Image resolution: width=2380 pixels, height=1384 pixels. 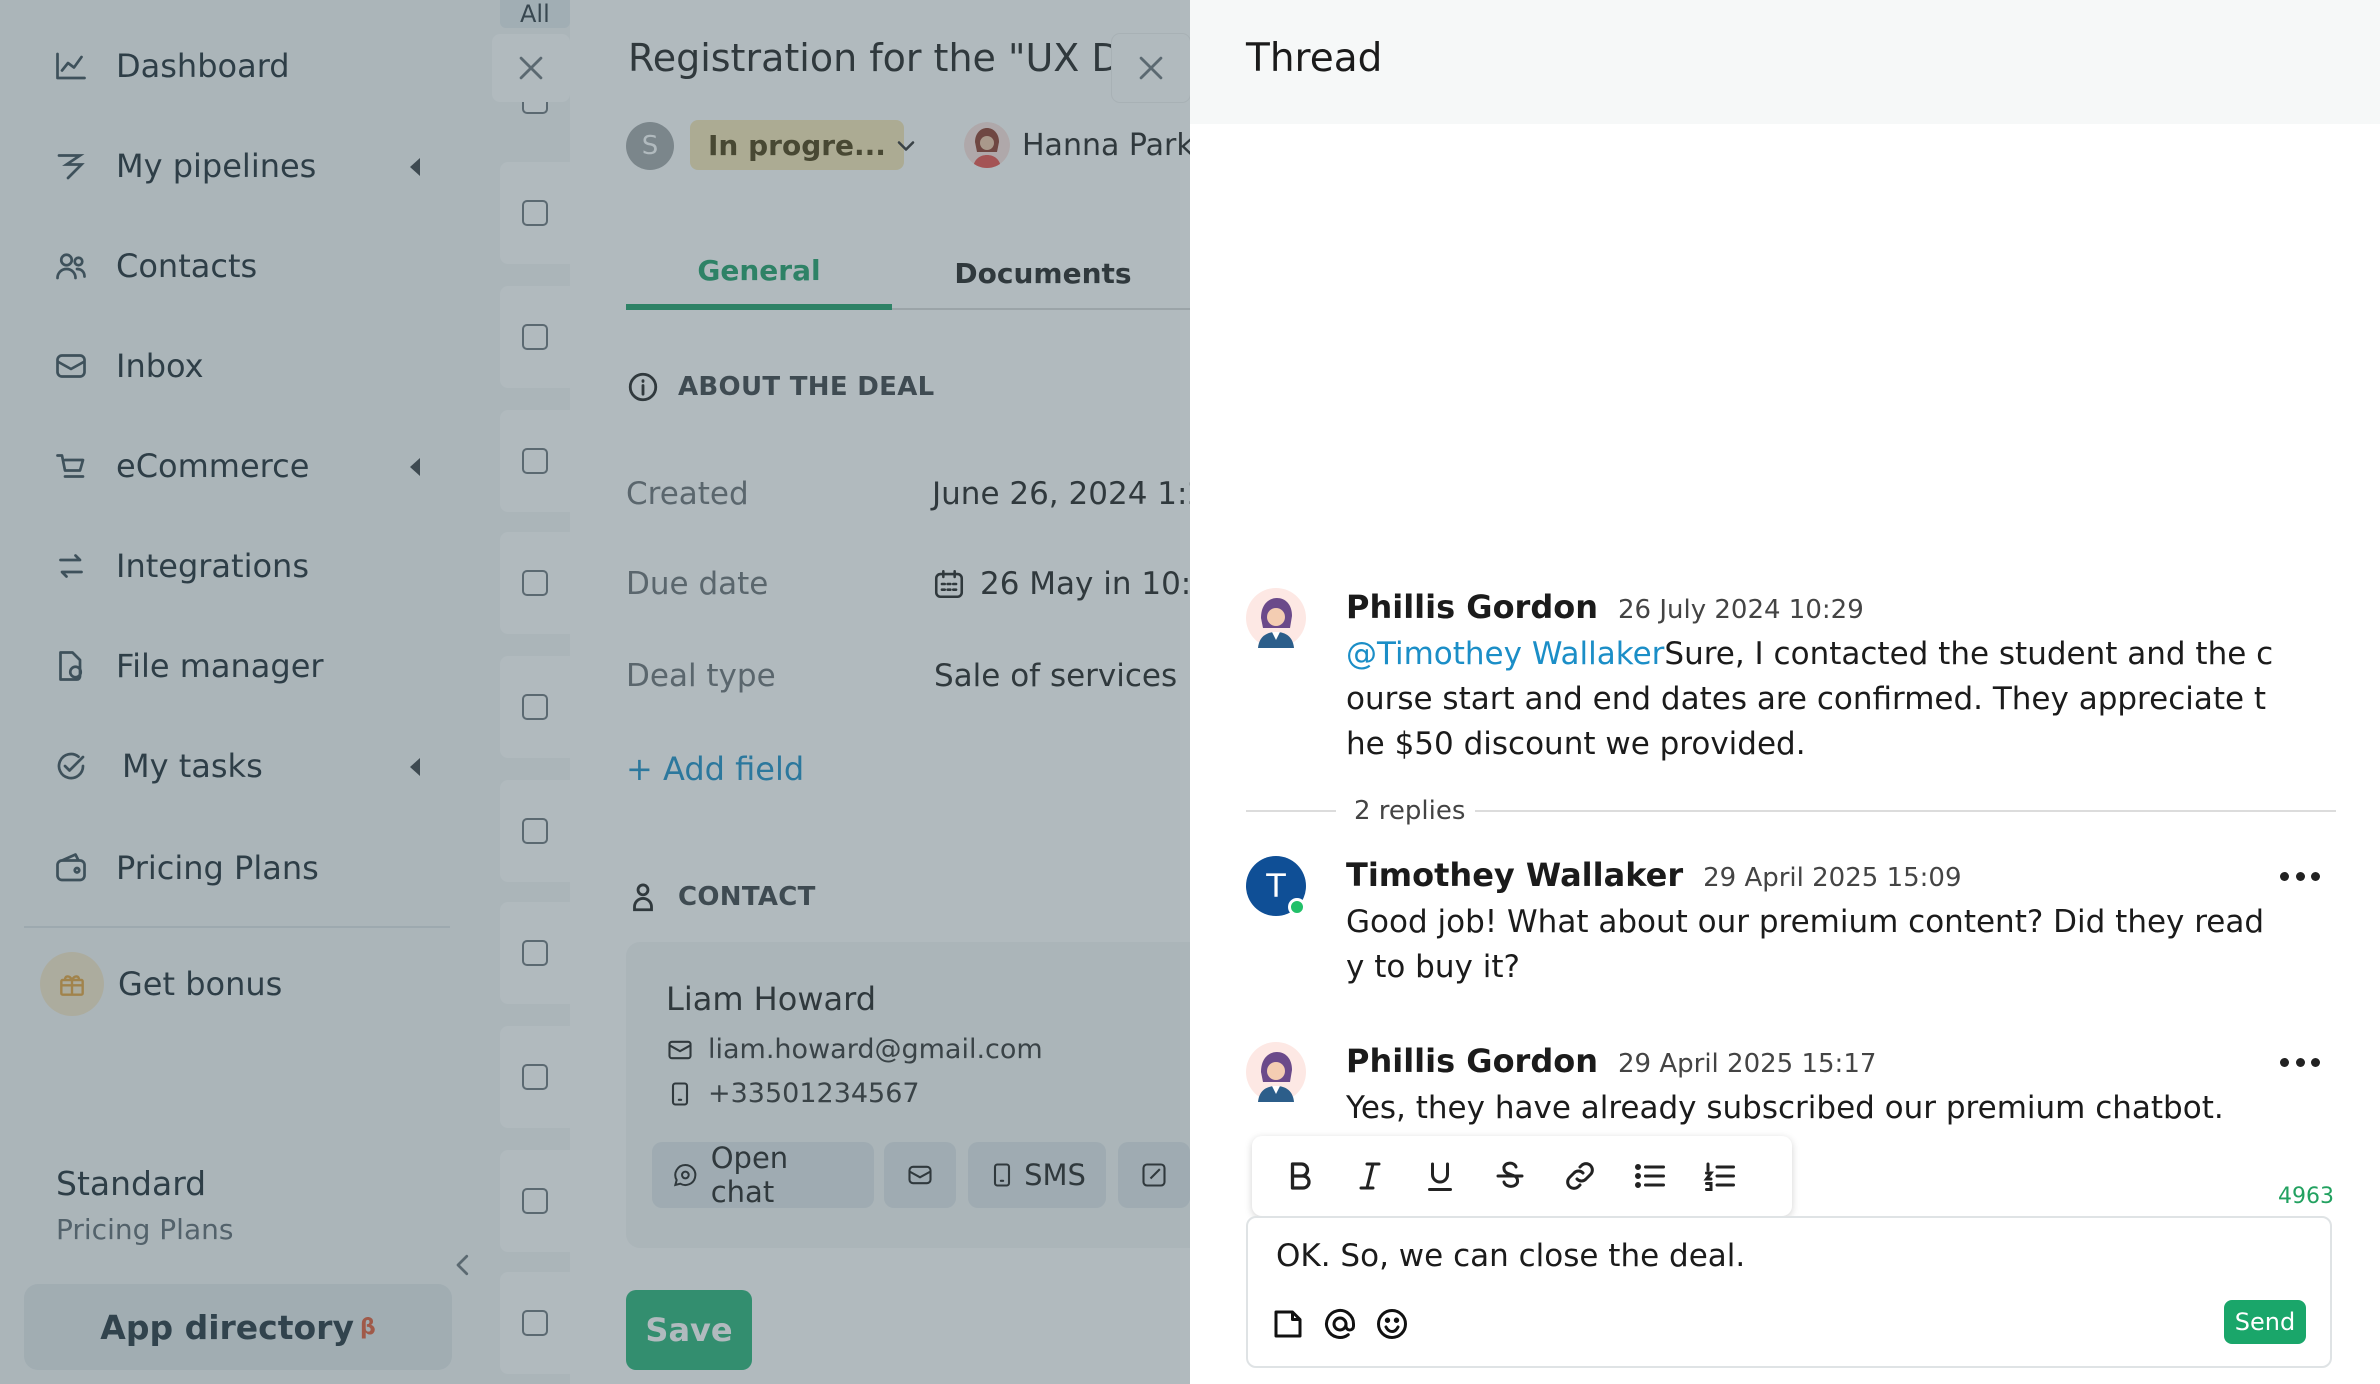 What do you see at coordinates (535, 14) in the screenshot?
I see `list-filter-tab: All 1` at bounding box center [535, 14].